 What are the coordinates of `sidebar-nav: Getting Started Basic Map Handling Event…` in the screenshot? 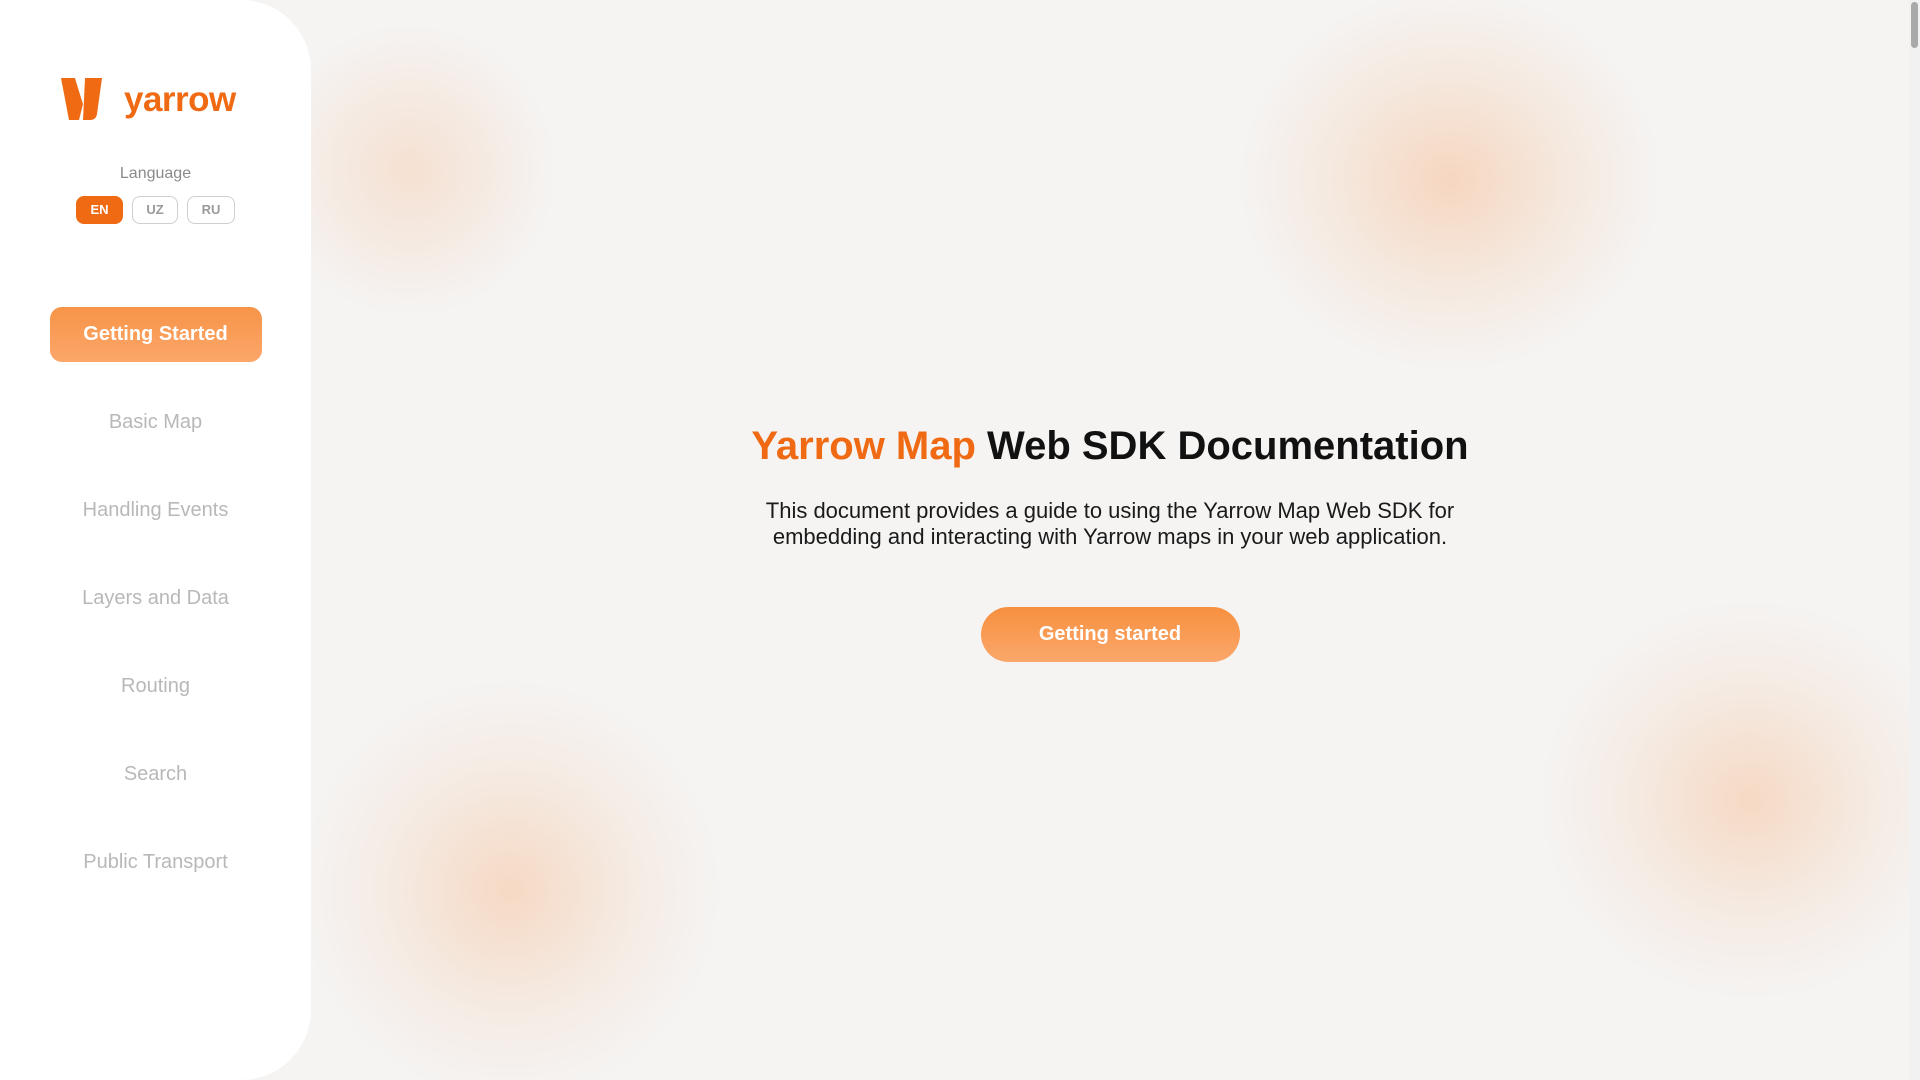 It's located at (155, 615).